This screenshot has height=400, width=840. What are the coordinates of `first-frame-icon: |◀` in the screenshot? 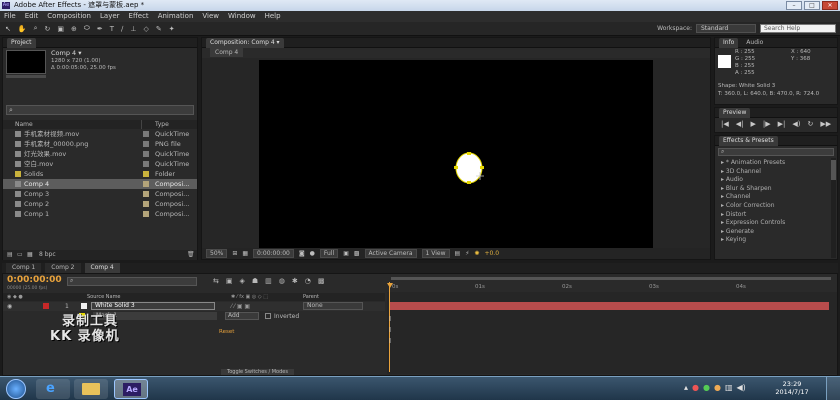 It's located at (725, 124).